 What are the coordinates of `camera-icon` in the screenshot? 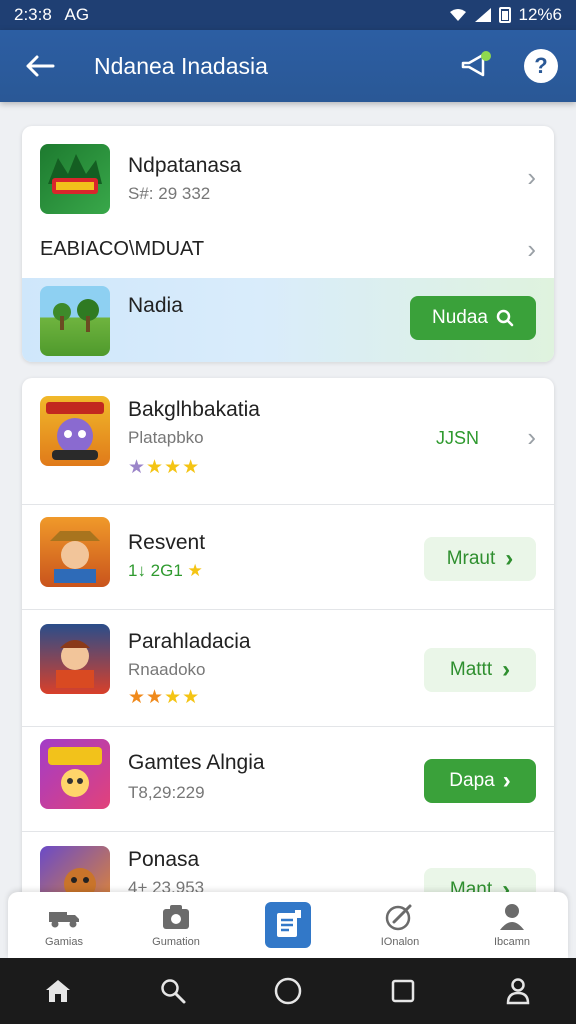 It's located at (176, 917).